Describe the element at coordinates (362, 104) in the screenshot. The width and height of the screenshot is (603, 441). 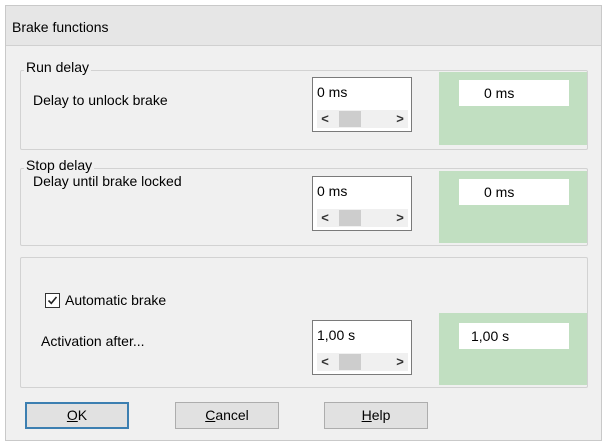
I see `delay-to-unlock-spinbox: 0 ms < >` at that location.